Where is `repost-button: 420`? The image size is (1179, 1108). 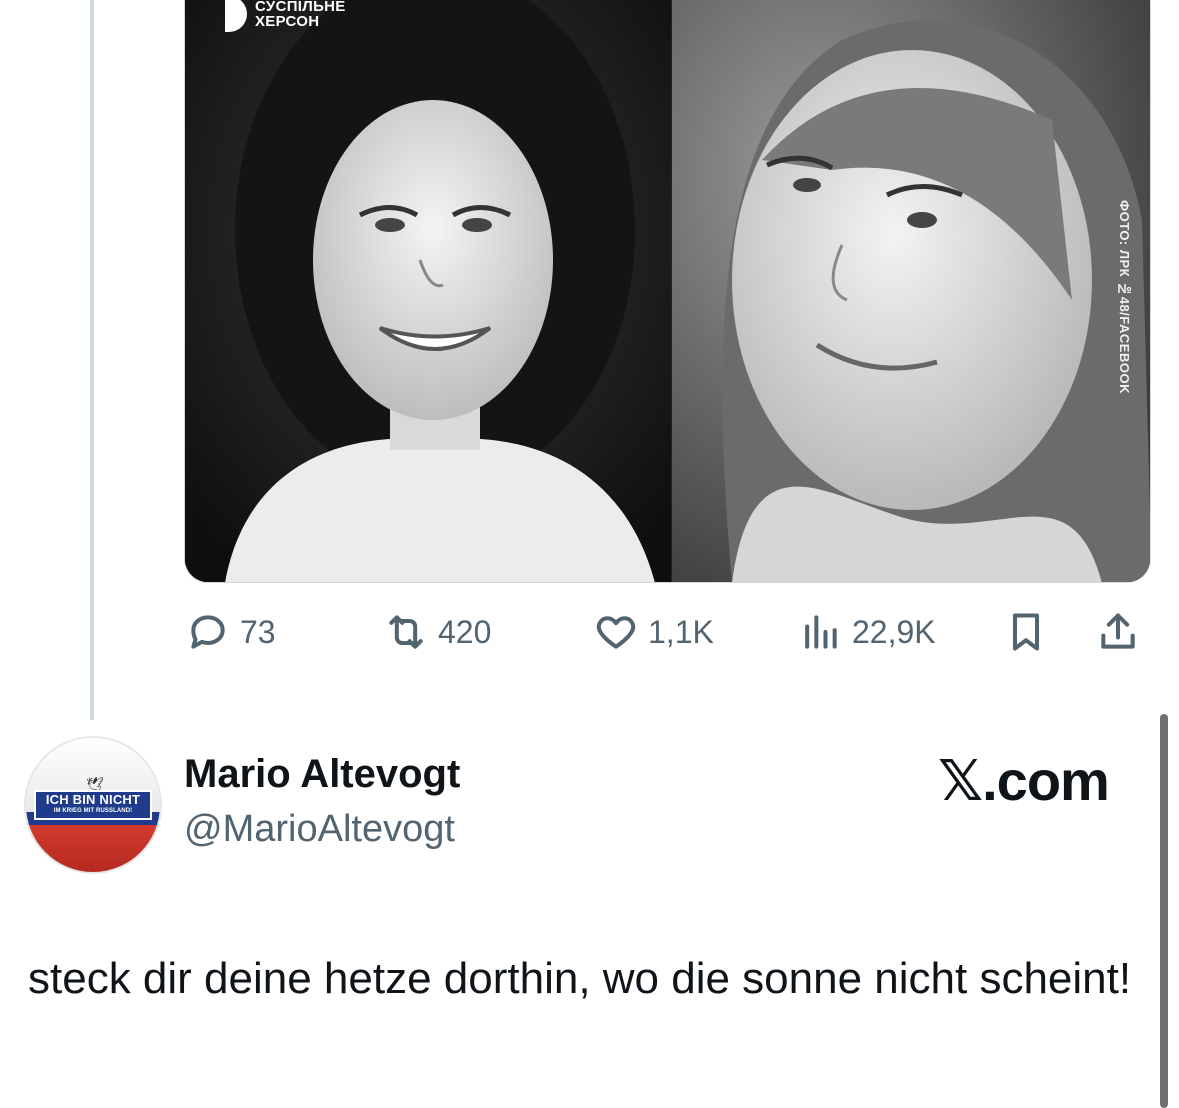 repost-button: 420 is located at coordinates (437, 632).